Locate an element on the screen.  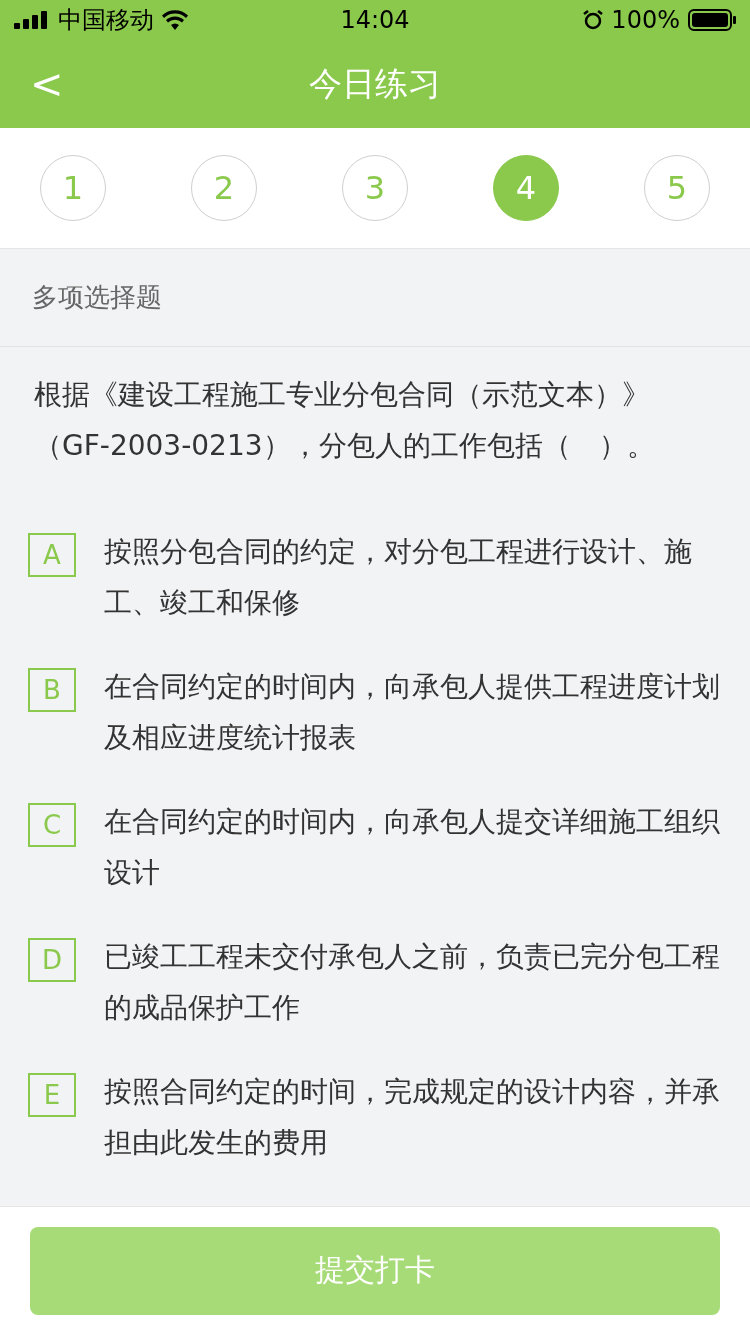
wifi-icon is located at coordinates (175, 20).